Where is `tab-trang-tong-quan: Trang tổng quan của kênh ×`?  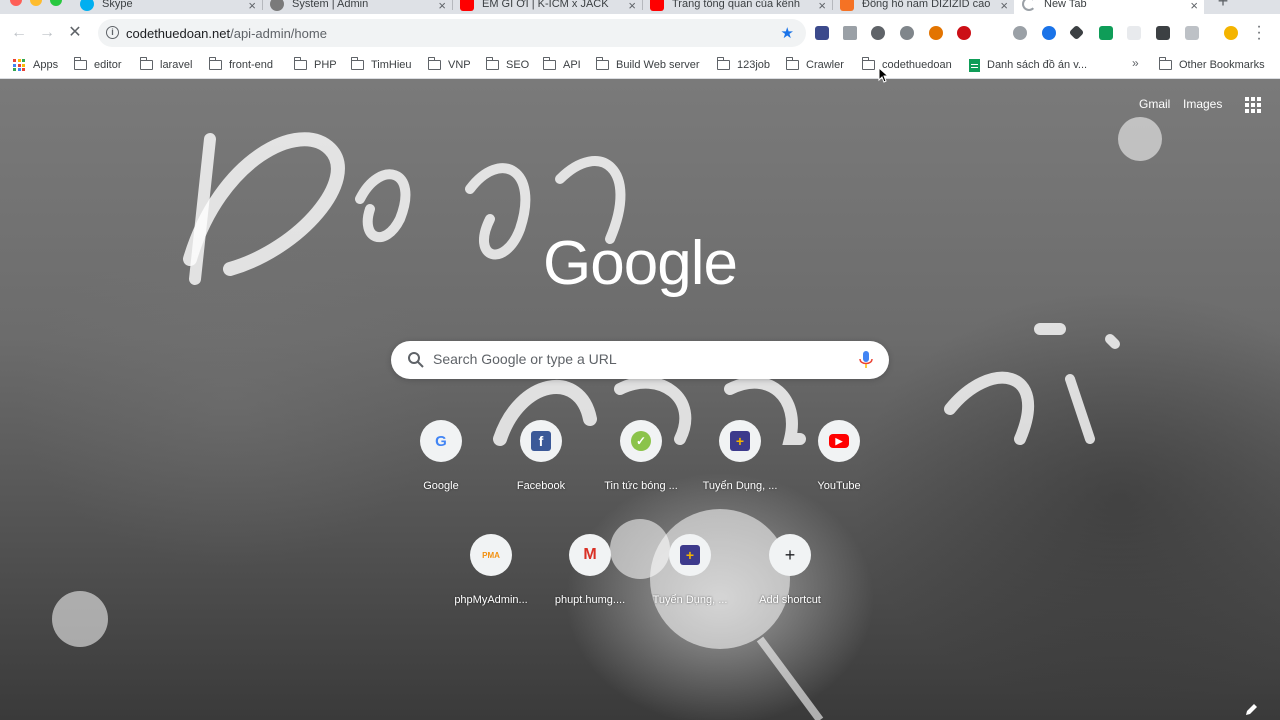 tab-trang-tong-quan: Trang tổng quan của kênh × is located at coordinates (737, 7).